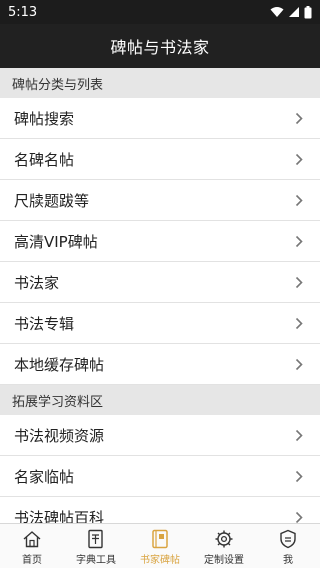  I want to click on status-time: 5:13, so click(23, 12).